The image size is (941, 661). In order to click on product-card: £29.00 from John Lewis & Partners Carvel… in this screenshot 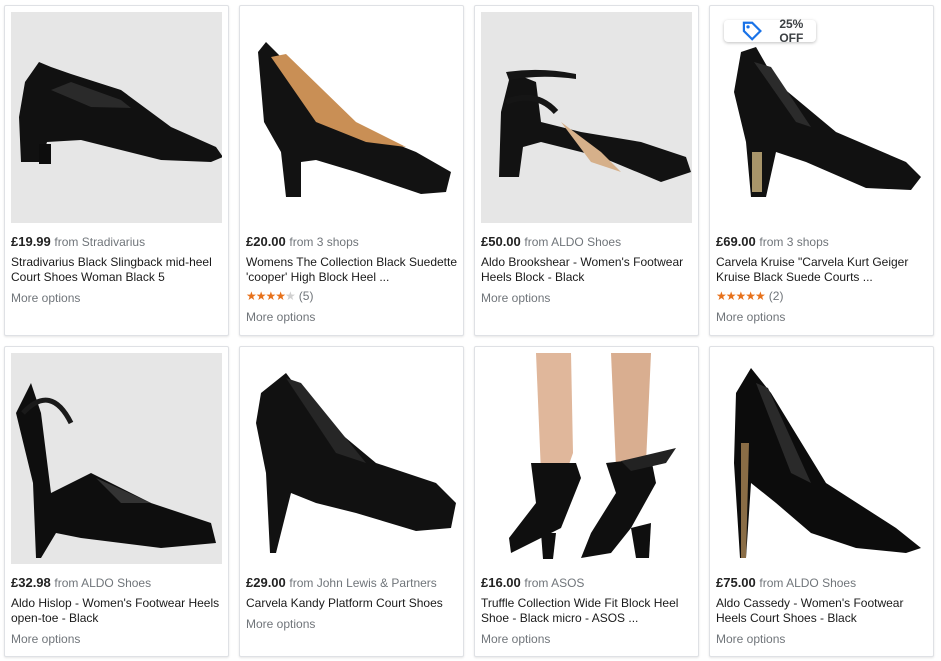, I will do `click(351, 501)`.